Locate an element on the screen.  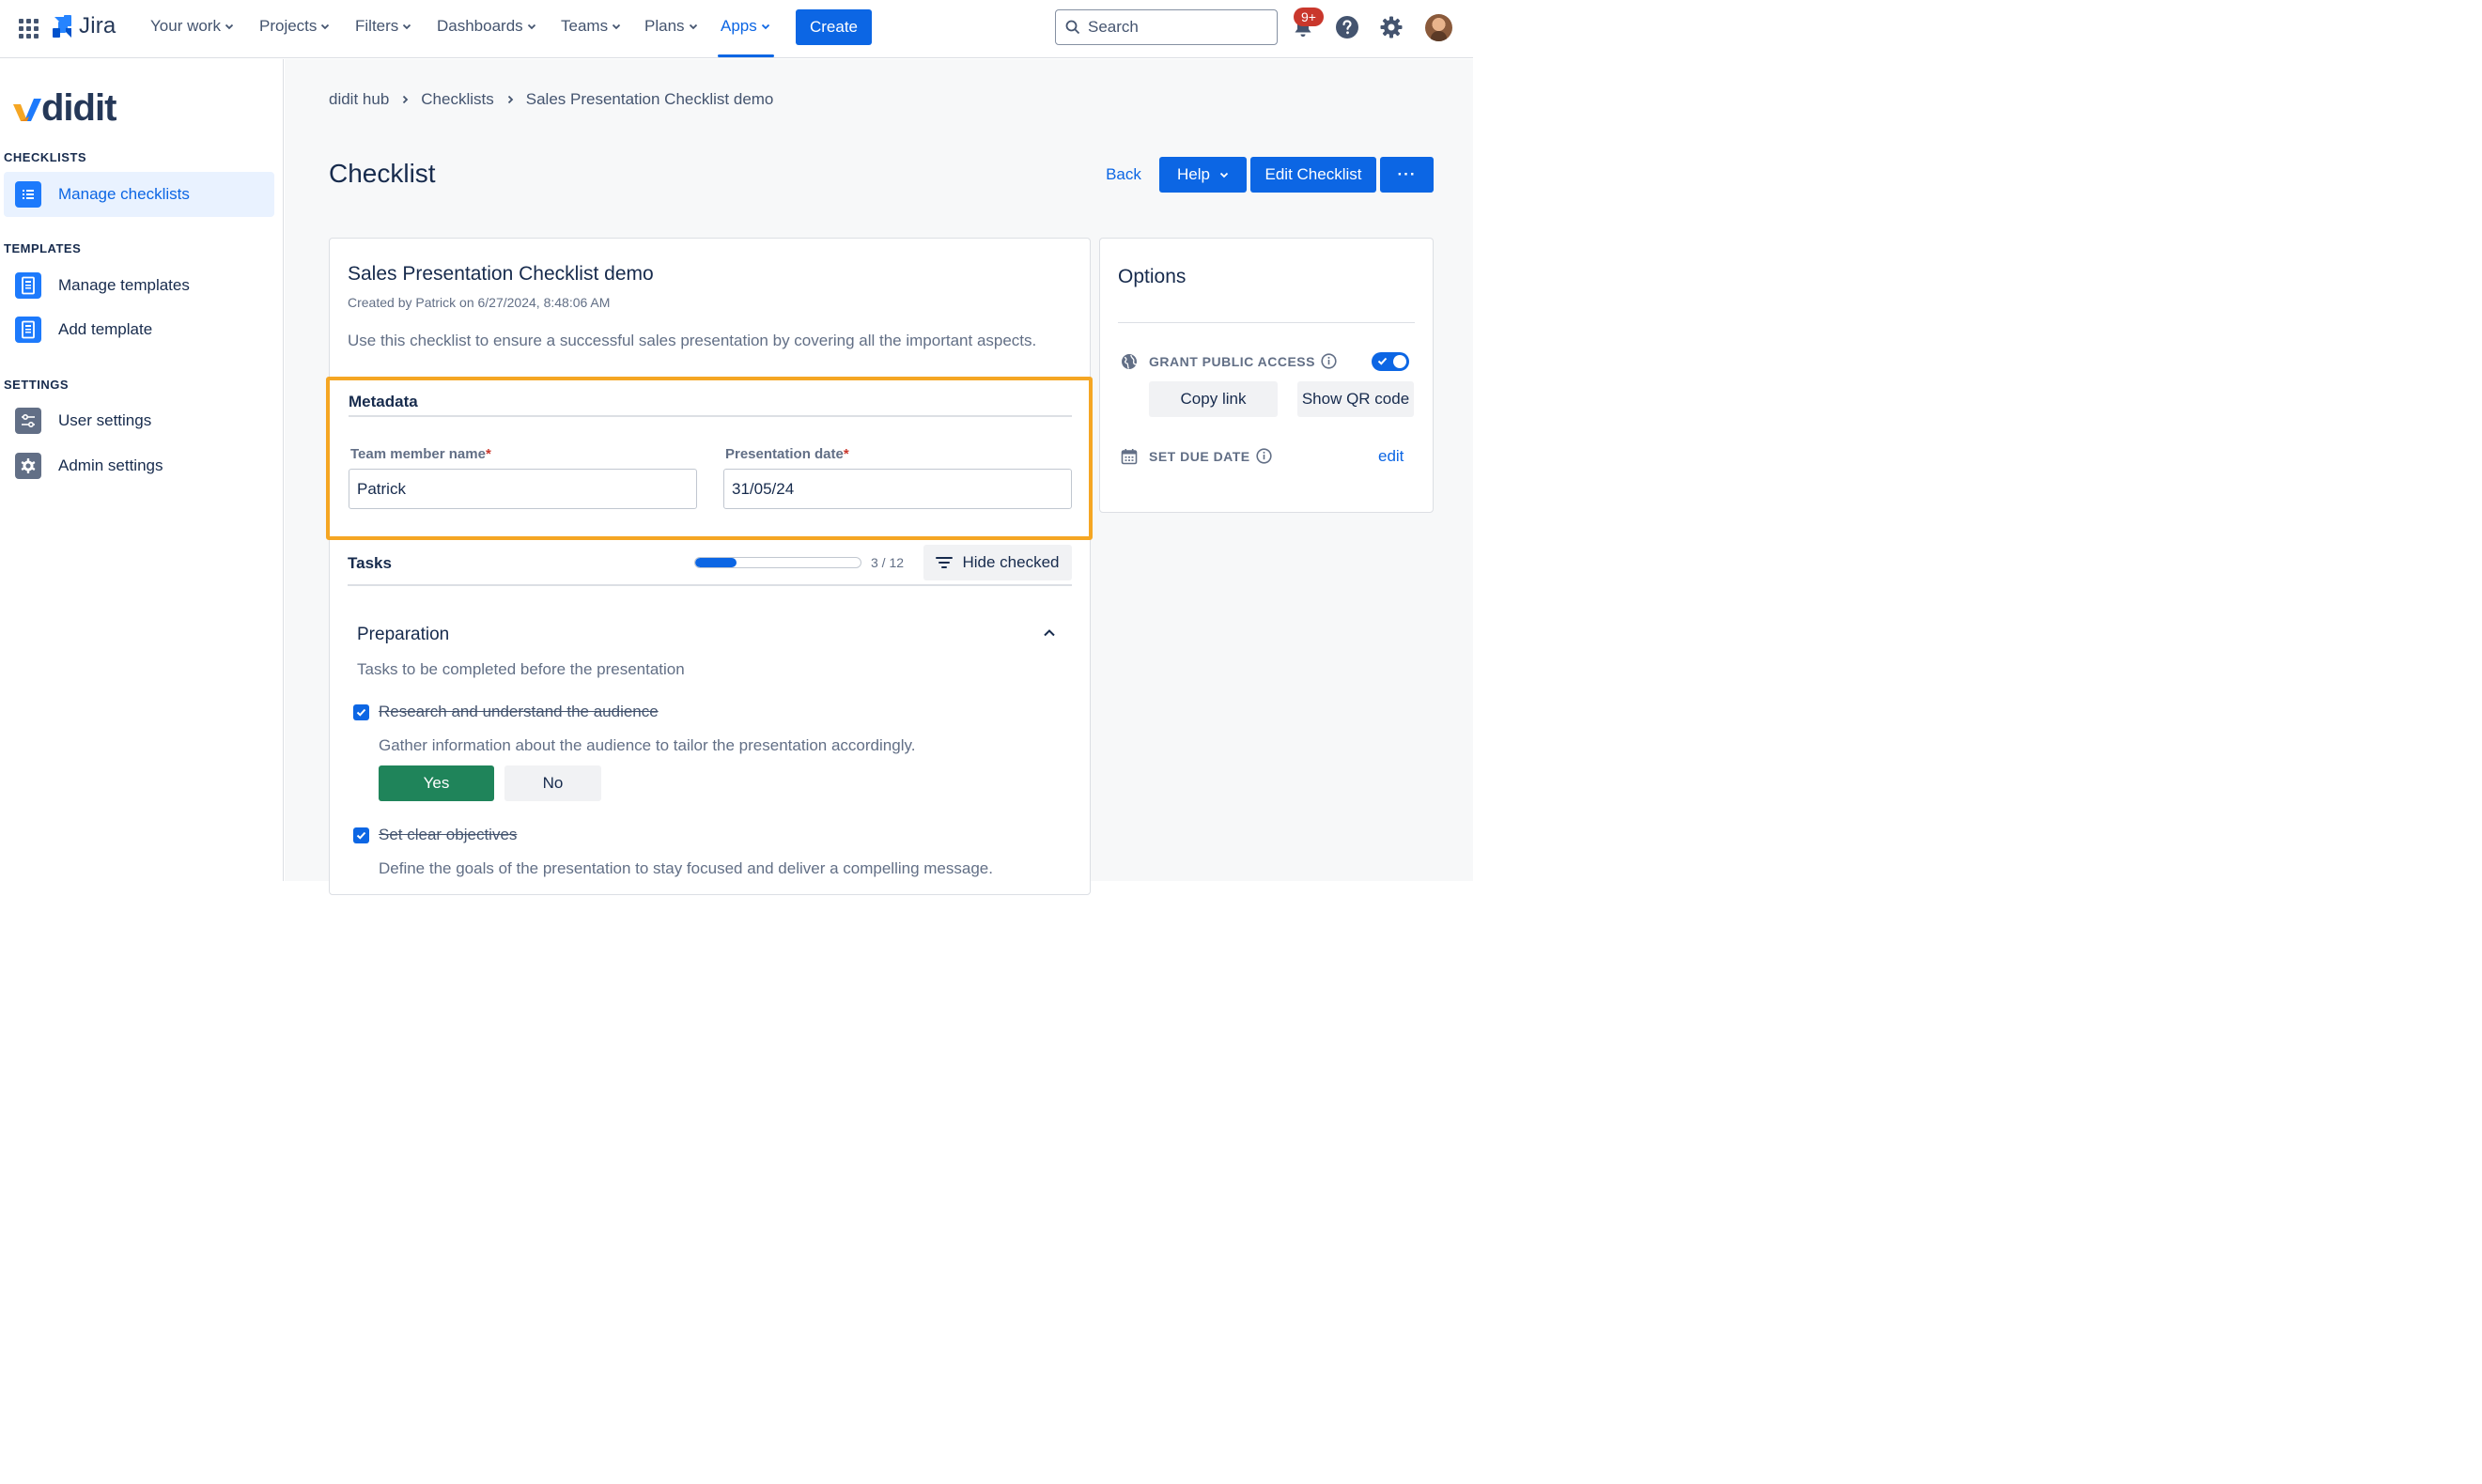
team-member-name-label: Team member name* is located at coordinates (420, 454).